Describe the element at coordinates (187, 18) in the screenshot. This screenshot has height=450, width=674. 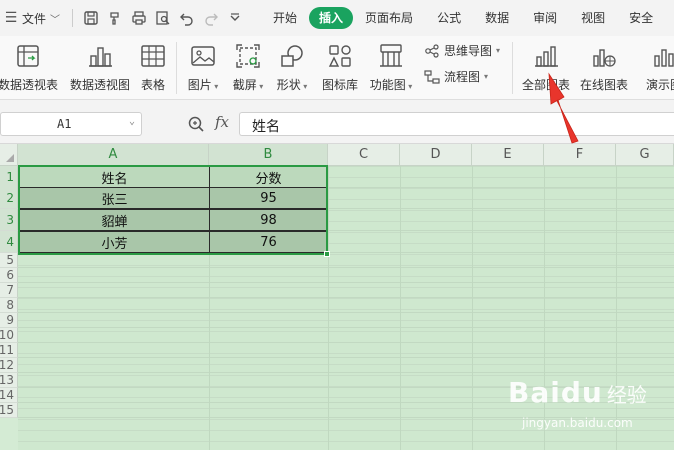
I see `undo-icon` at that location.